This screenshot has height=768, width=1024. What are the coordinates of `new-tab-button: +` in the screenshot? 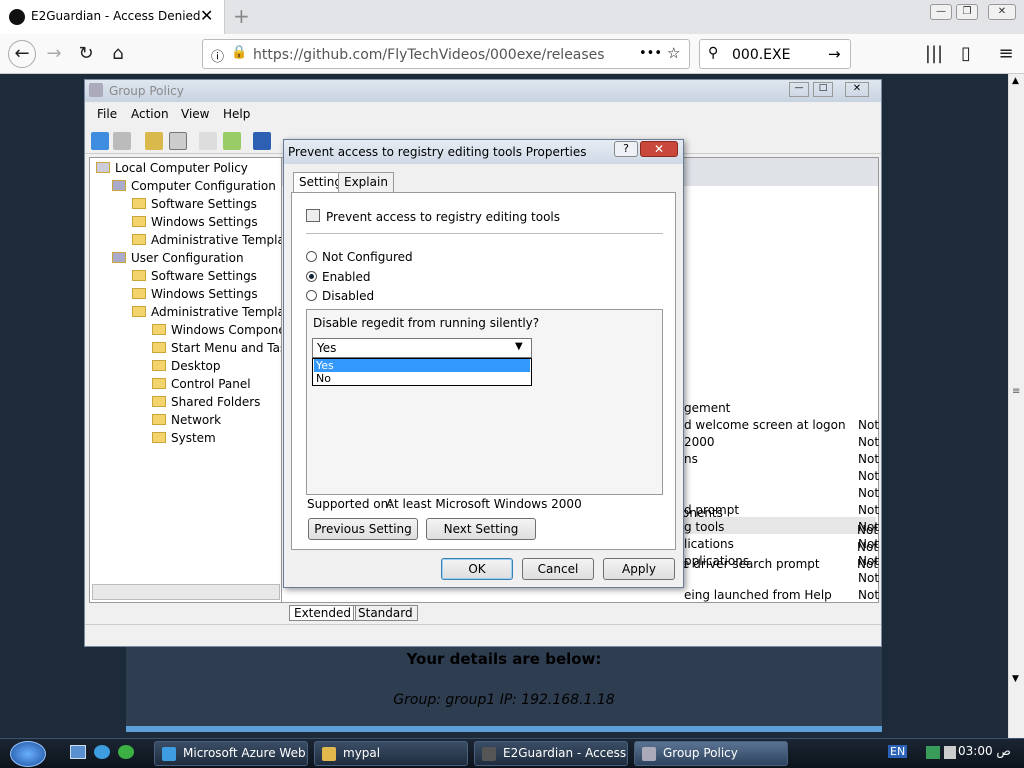 It's located at (241, 16).